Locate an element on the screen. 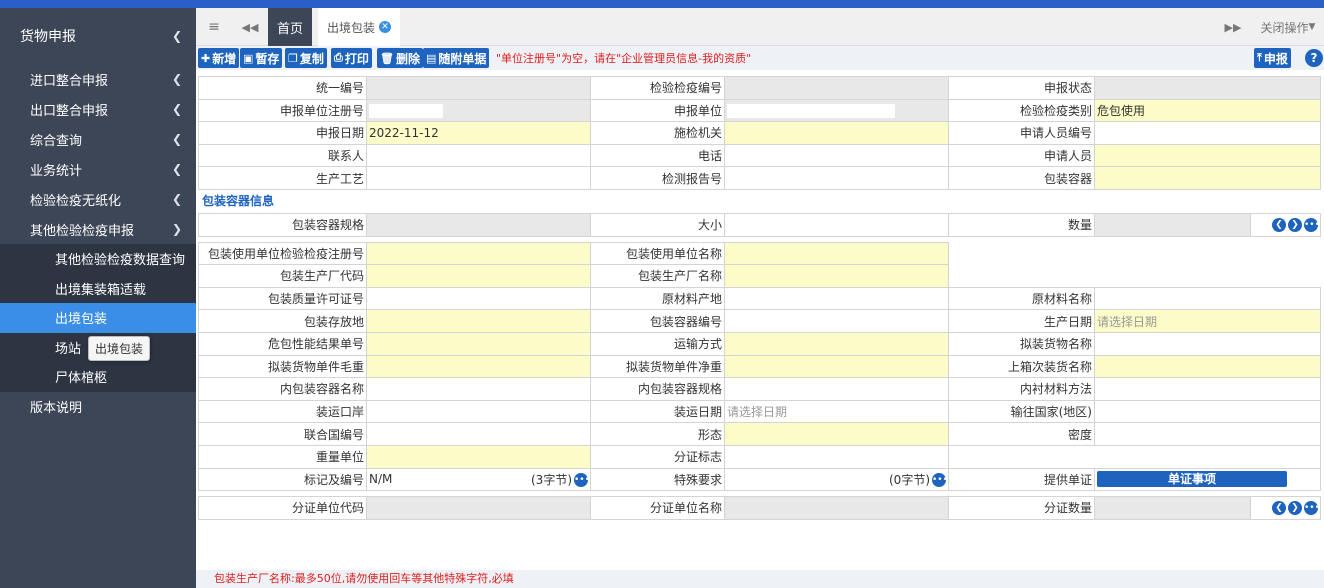 The width and height of the screenshot is (1324, 588). sidebar-item-other: 其他检验检疫申报 ❯ is located at coordinates (98, 229).